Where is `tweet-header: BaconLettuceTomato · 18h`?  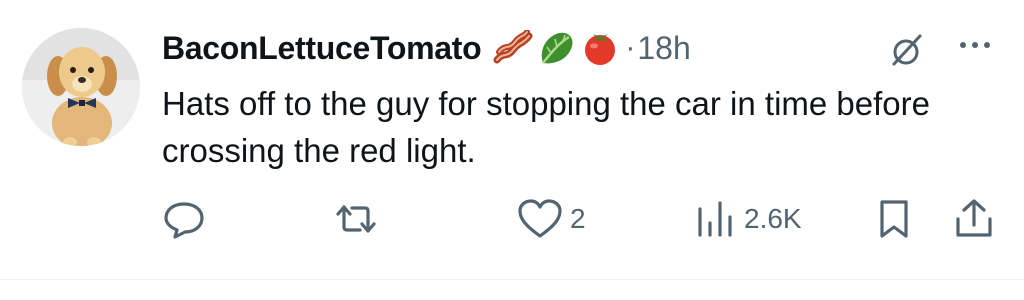
tweet-header: BaconLettuceTomato · 18h is located at coordinates (426, 48).